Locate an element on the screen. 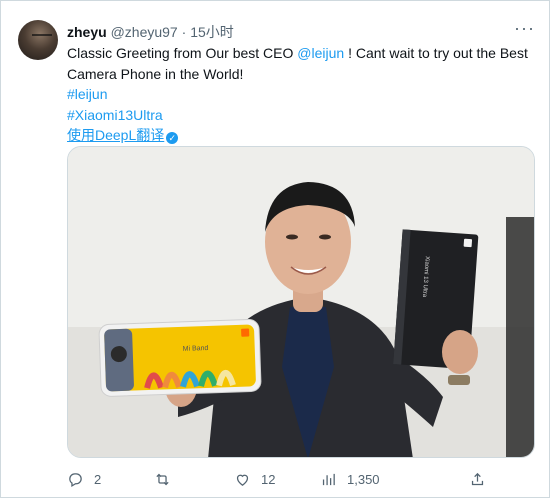  like-button: 12 is located at coordinates (254, 479).